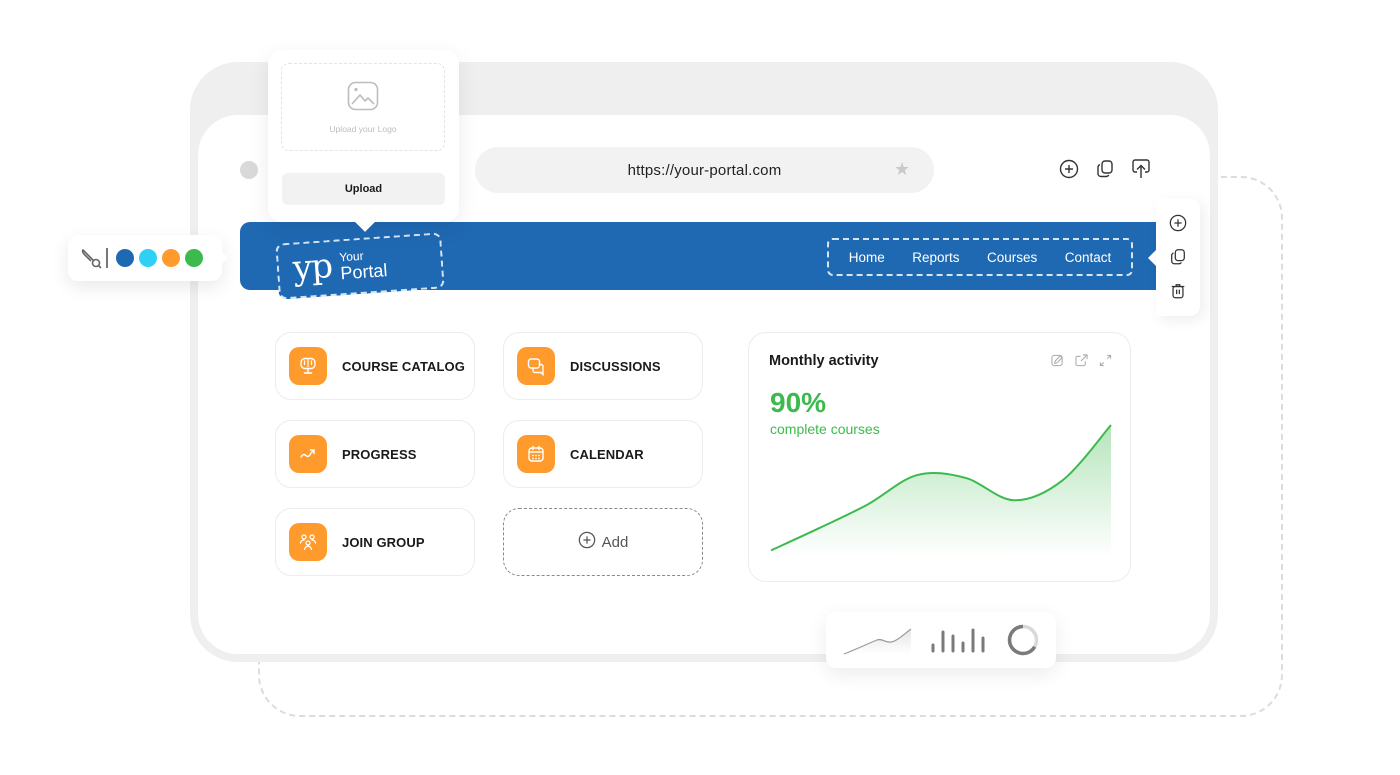 This screenshot has width=1400, height=775. What do you see at coordinates (1023, 640) in the screenshot?
I see `donut-chart-icon` at bounding box center [1023, 640].